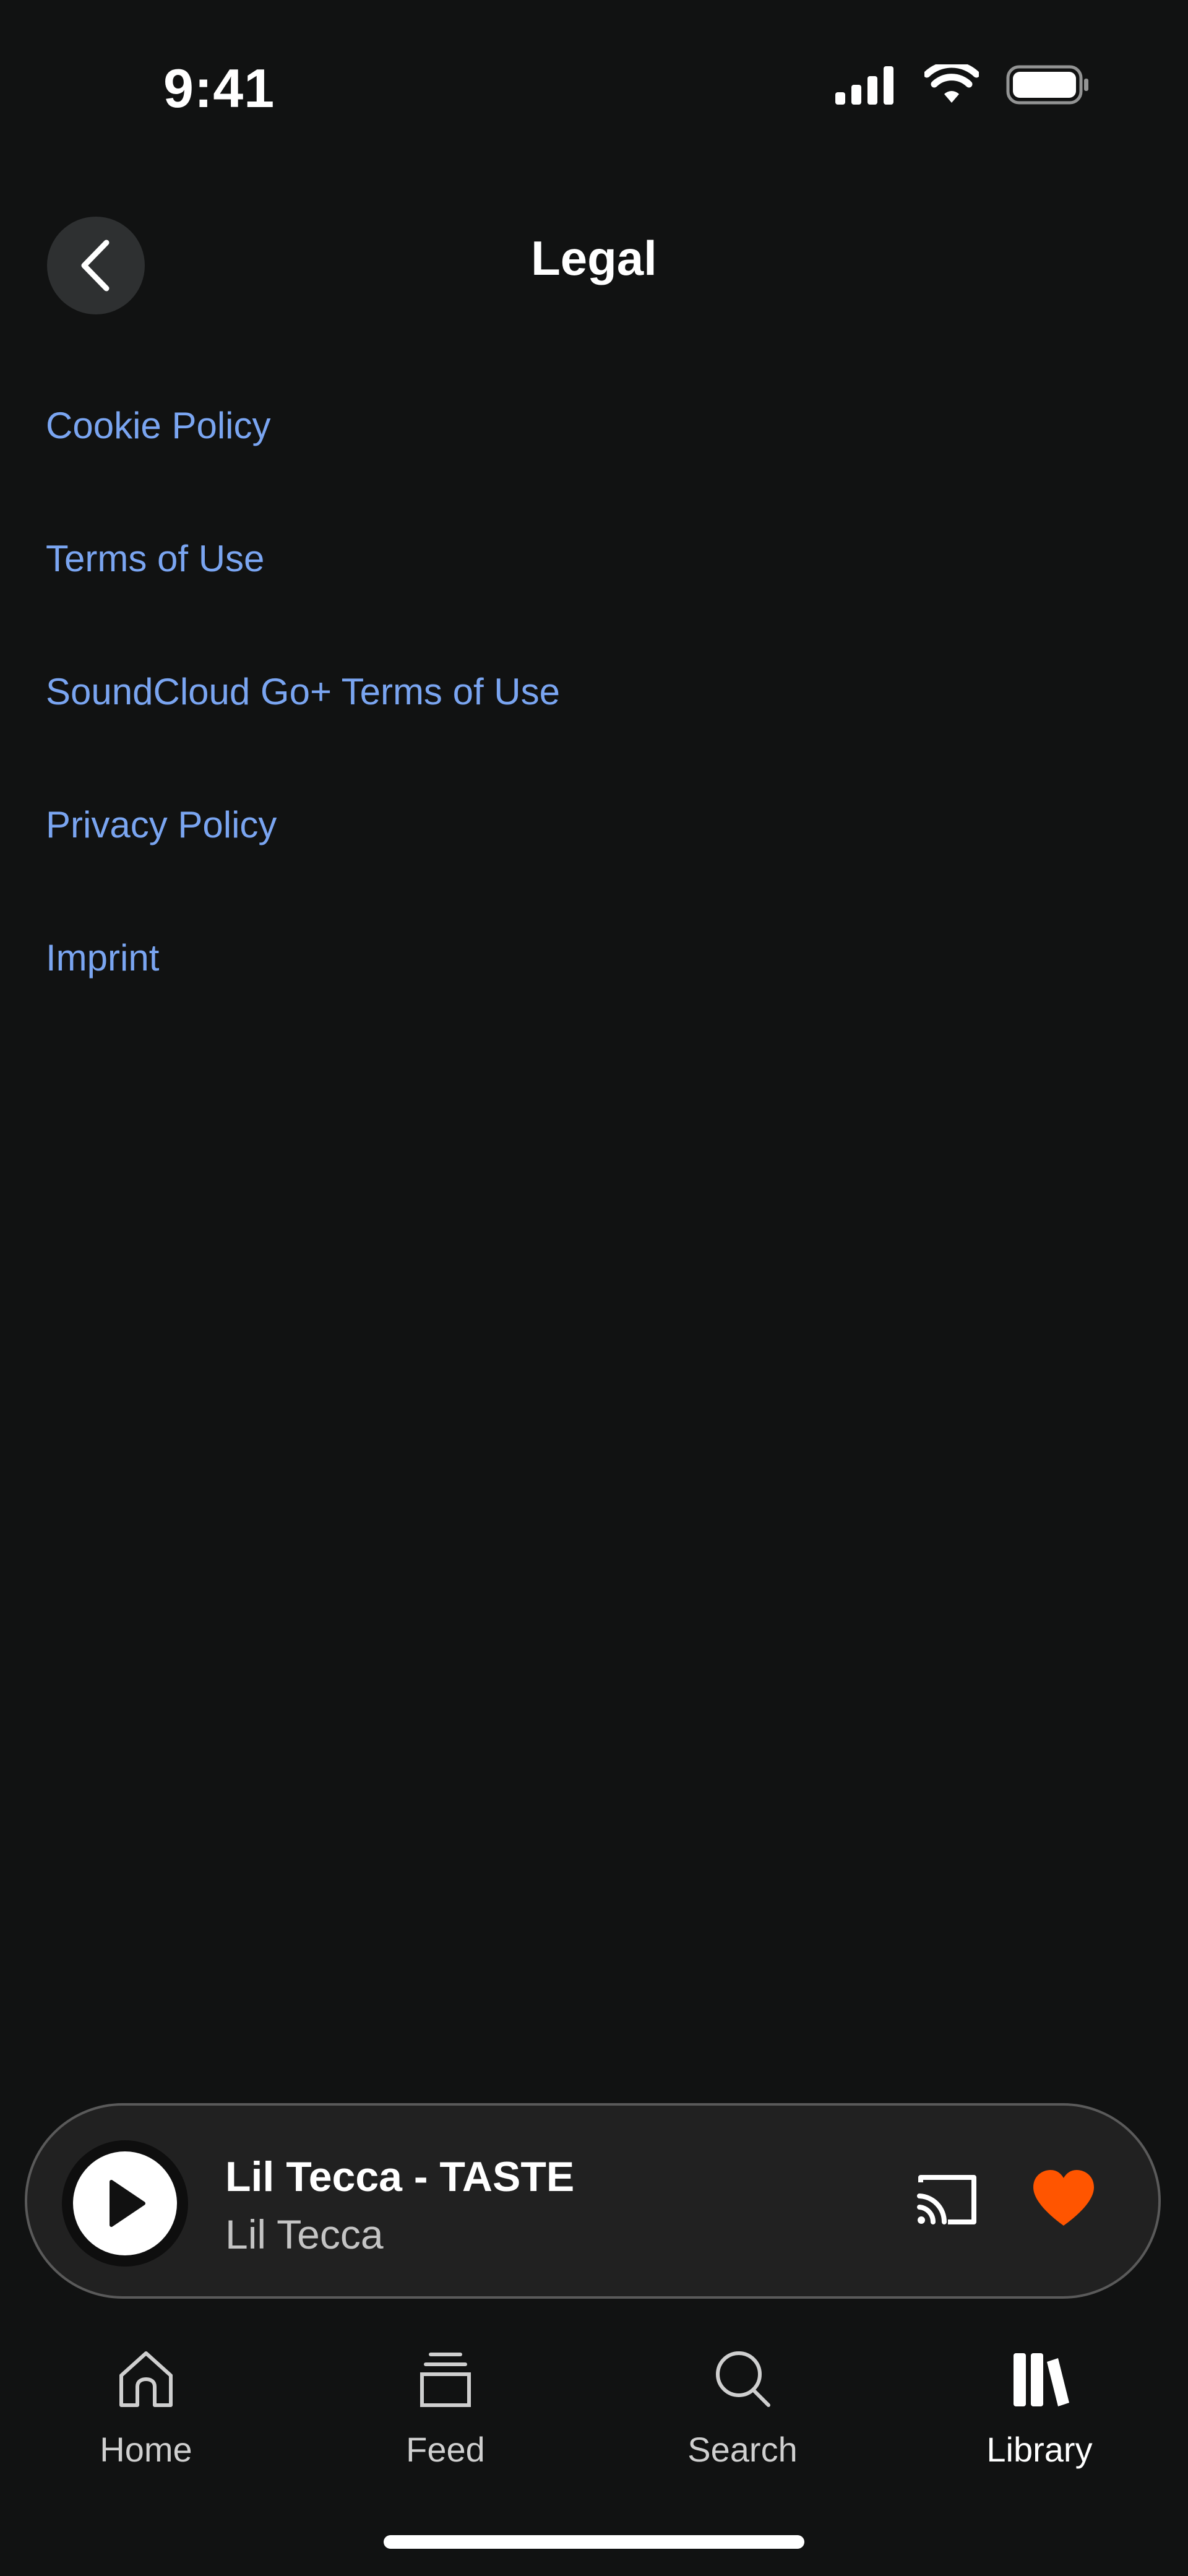 The width and height of the screenshot is (1188, 2576). What do you see at coordinates (146, 2449) in the screenshot?
I see `tab-home-label: Home` at bounding box center [146, 2449].